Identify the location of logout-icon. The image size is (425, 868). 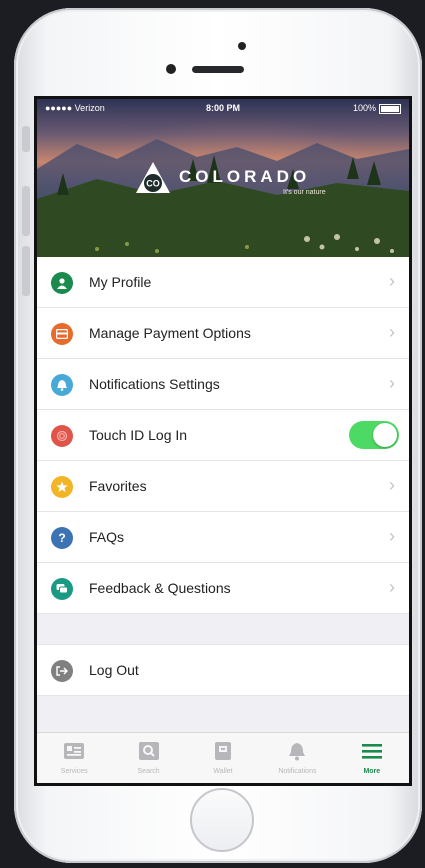
(62, 671).